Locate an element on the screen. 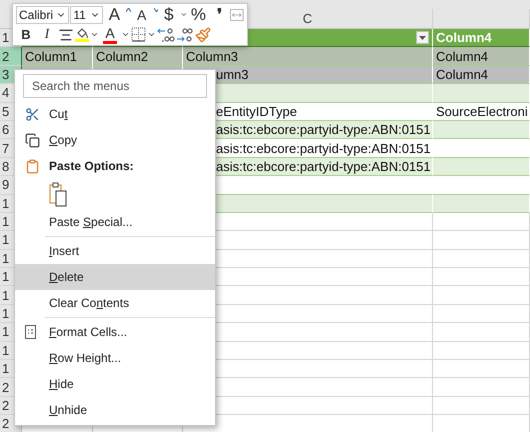  font-color-button: A is located at coordinates (110, 33).